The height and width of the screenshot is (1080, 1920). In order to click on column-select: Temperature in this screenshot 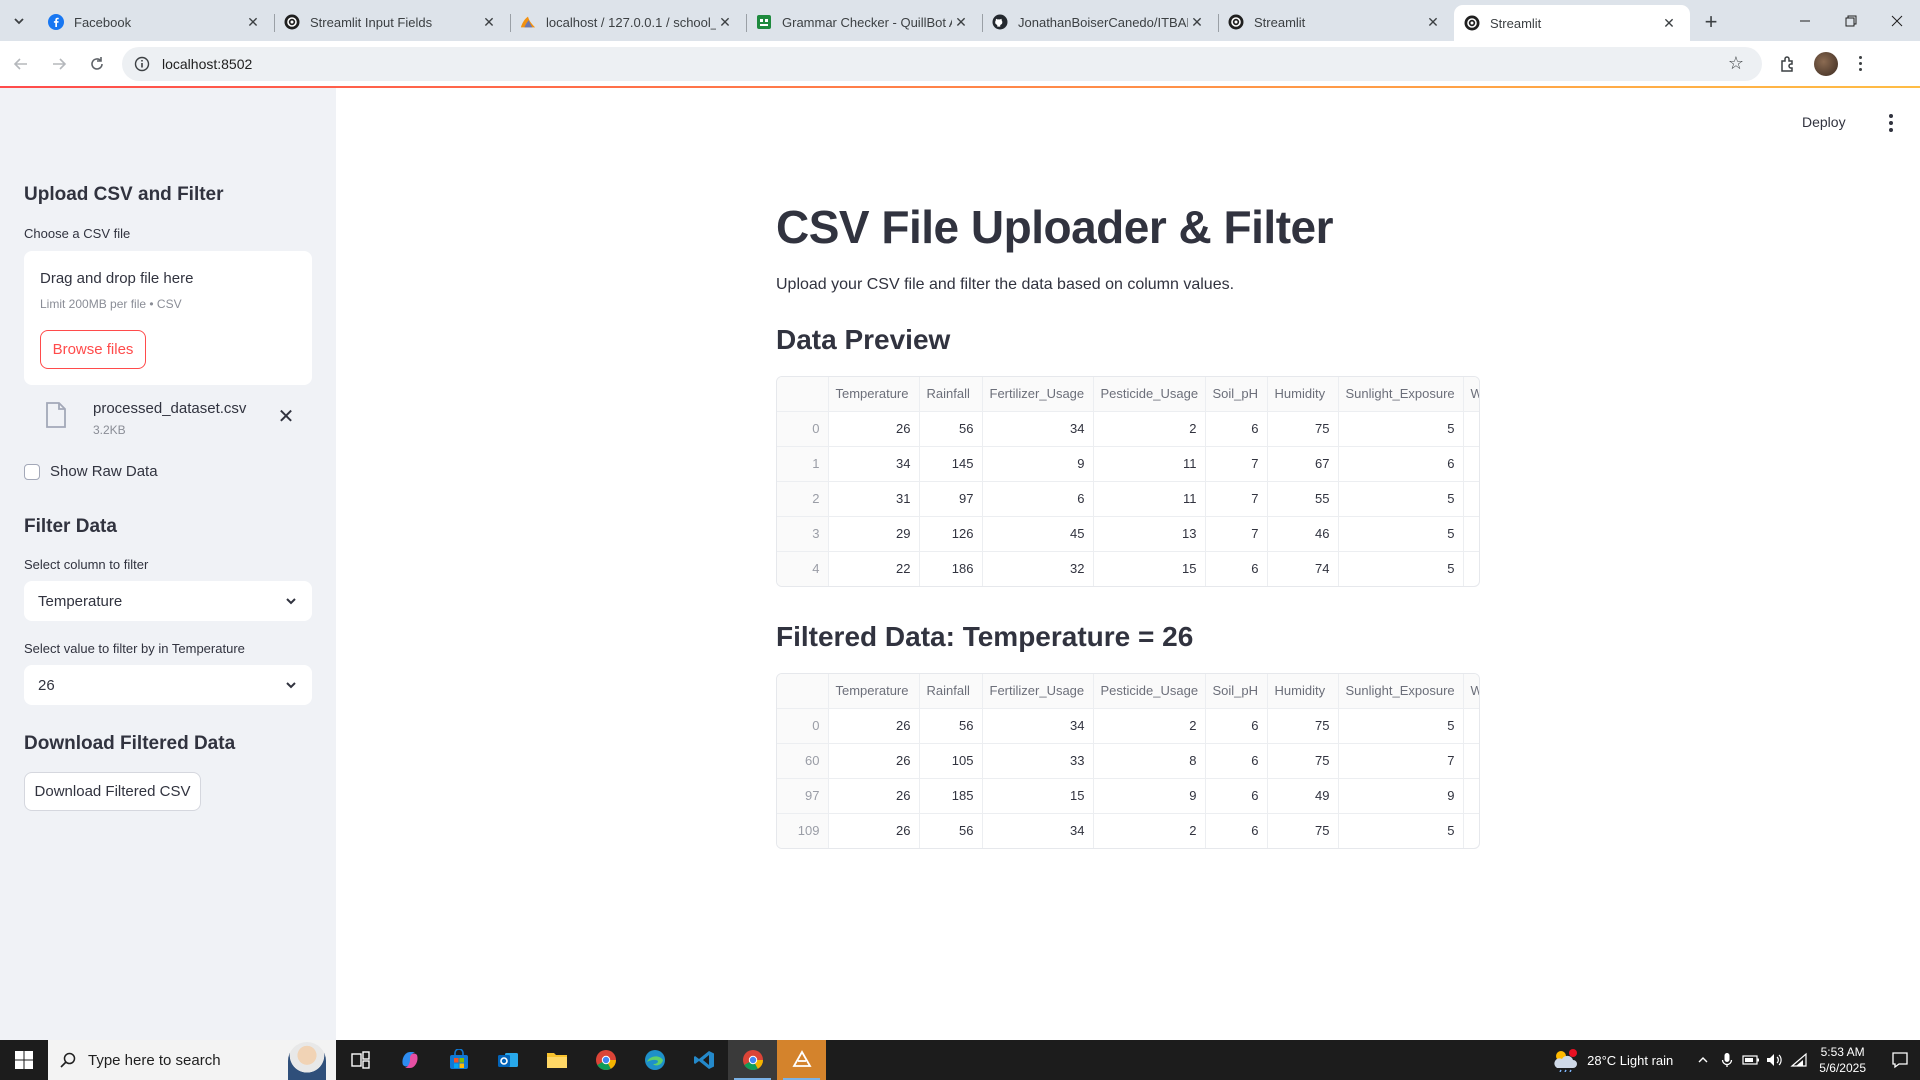, I will do `click(168, 601)`.